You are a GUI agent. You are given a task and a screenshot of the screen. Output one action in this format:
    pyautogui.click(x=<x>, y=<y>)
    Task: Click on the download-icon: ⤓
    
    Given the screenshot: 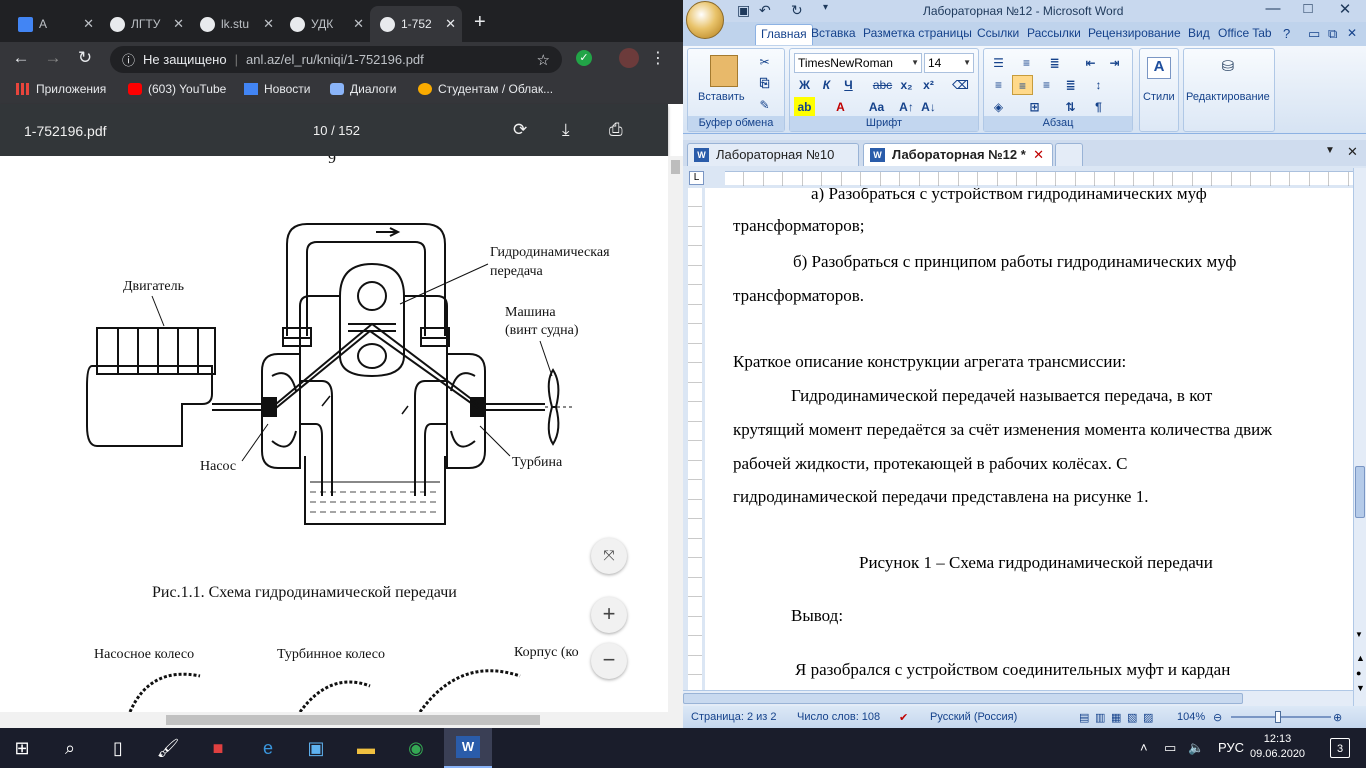 What is the action you would take?
    pyautogui.click(x=566, y=130)
    